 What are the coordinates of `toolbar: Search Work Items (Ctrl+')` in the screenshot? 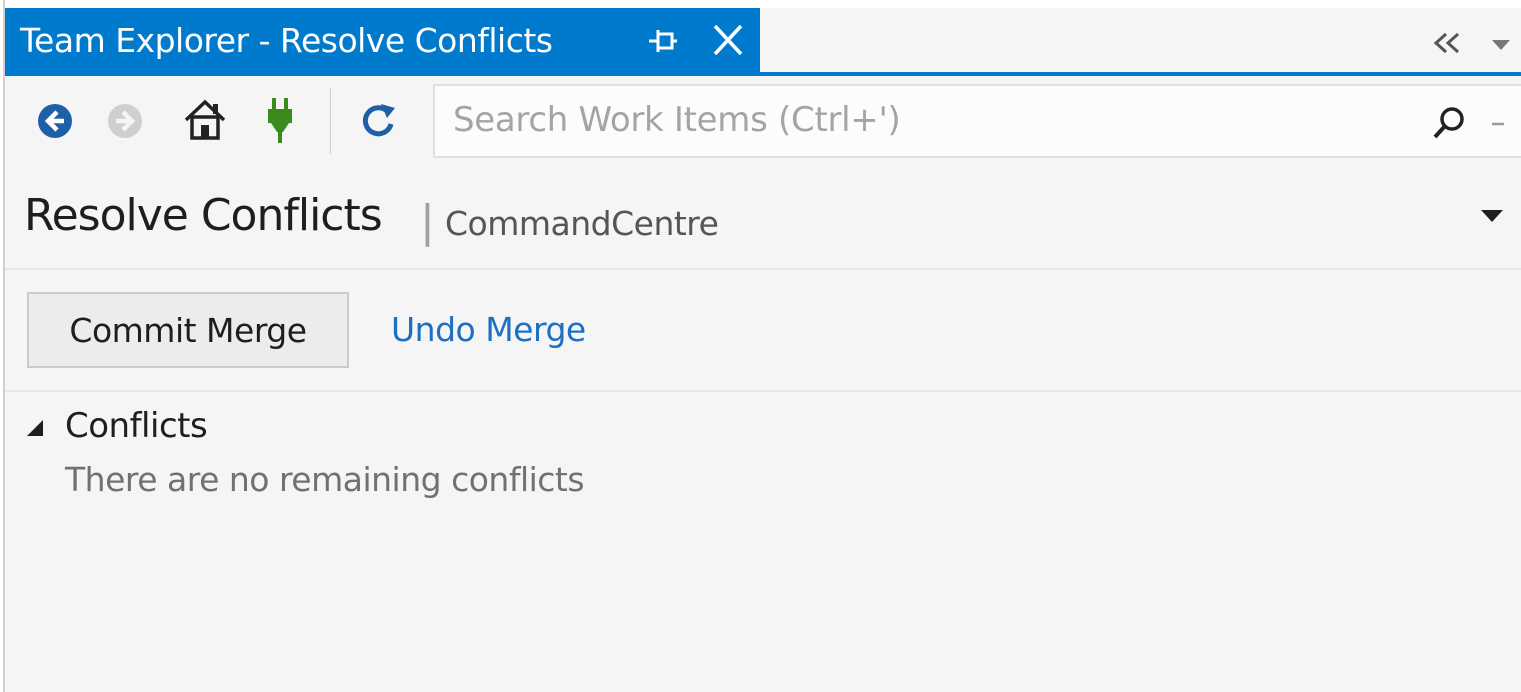 It's located at (763, 121).